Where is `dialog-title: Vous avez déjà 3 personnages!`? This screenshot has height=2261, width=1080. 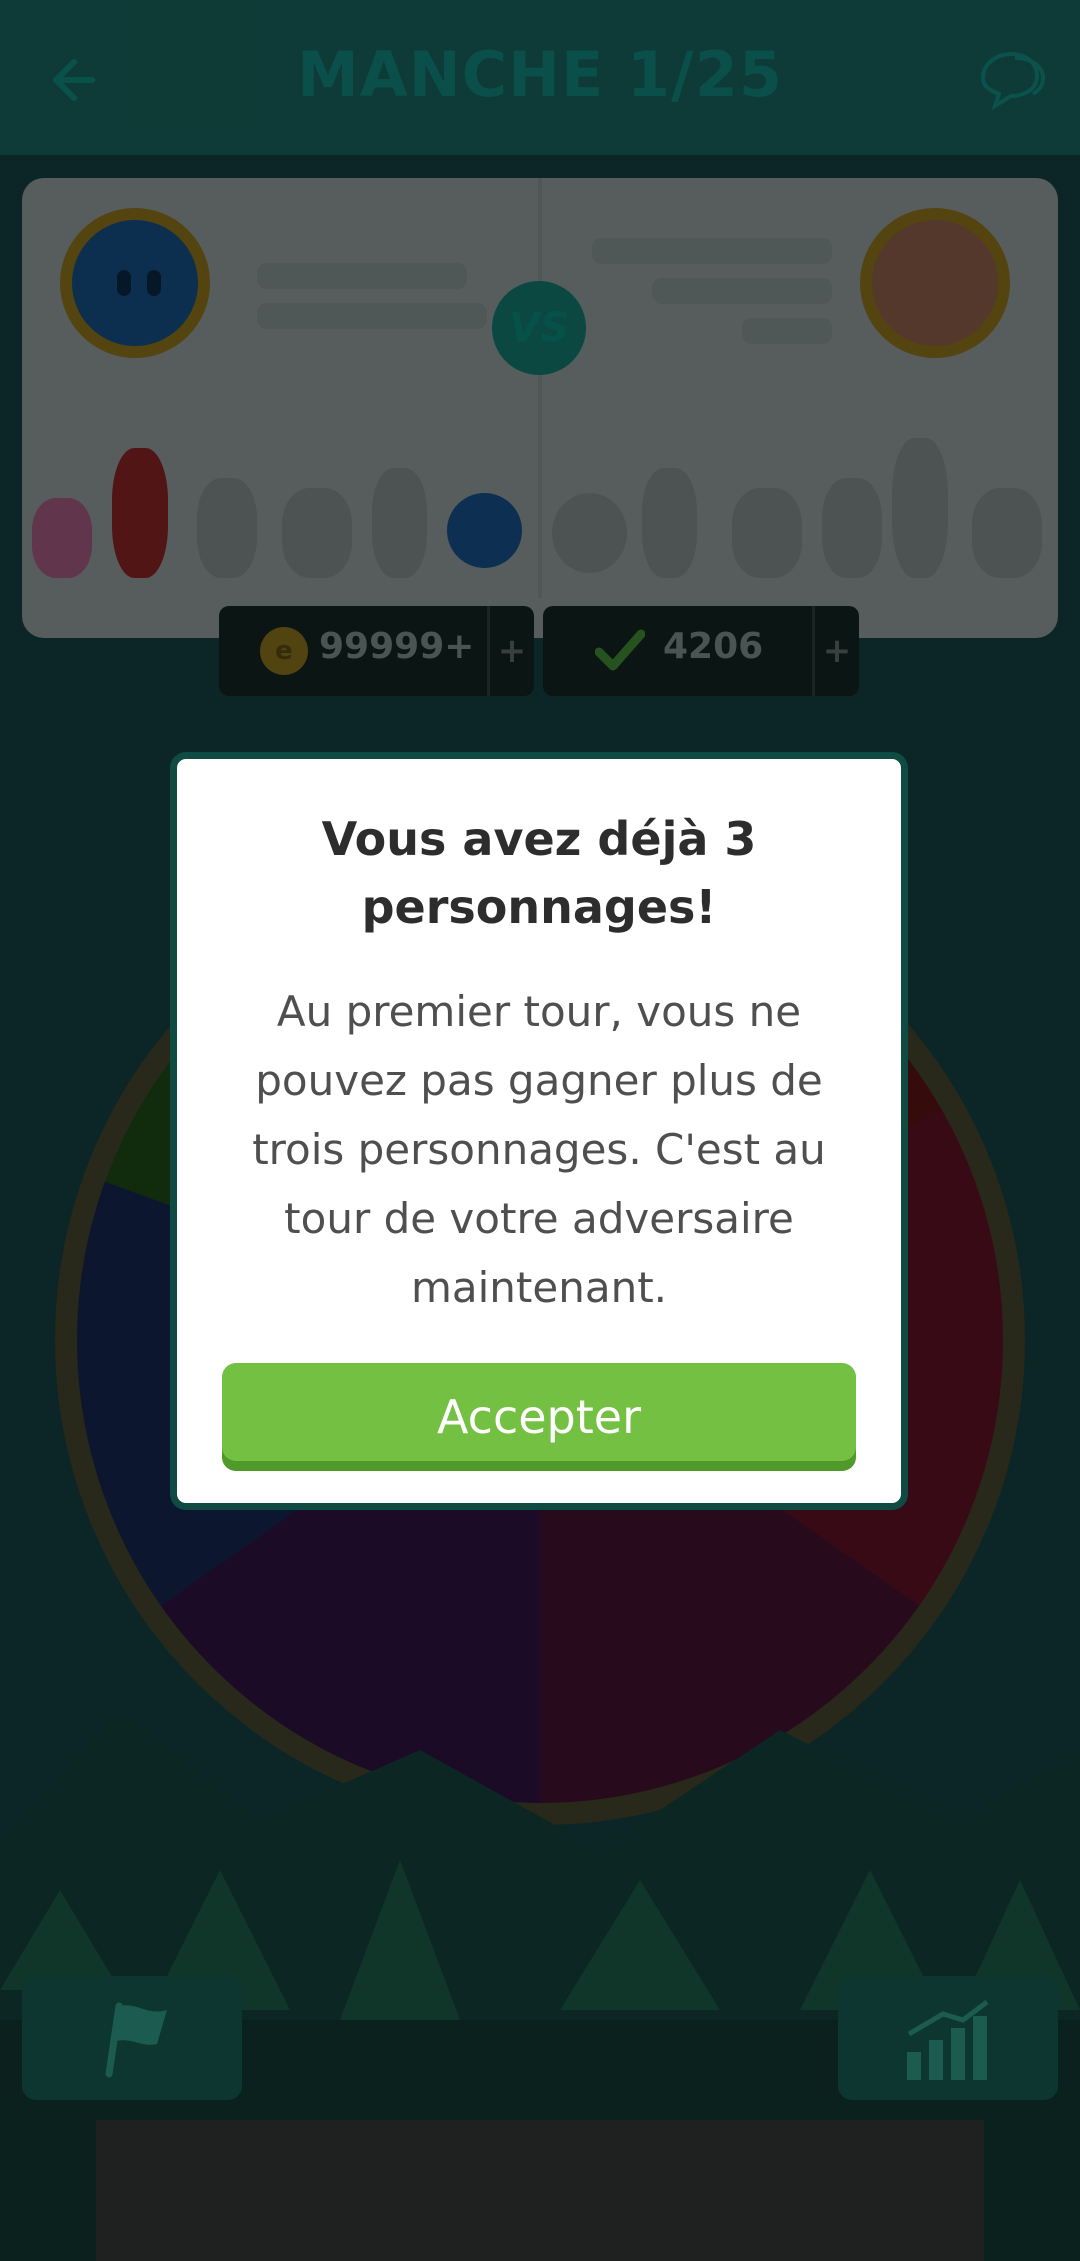
dialog-title: Vous avez déjà 3 personnages! is located at coordinates (539, 873).